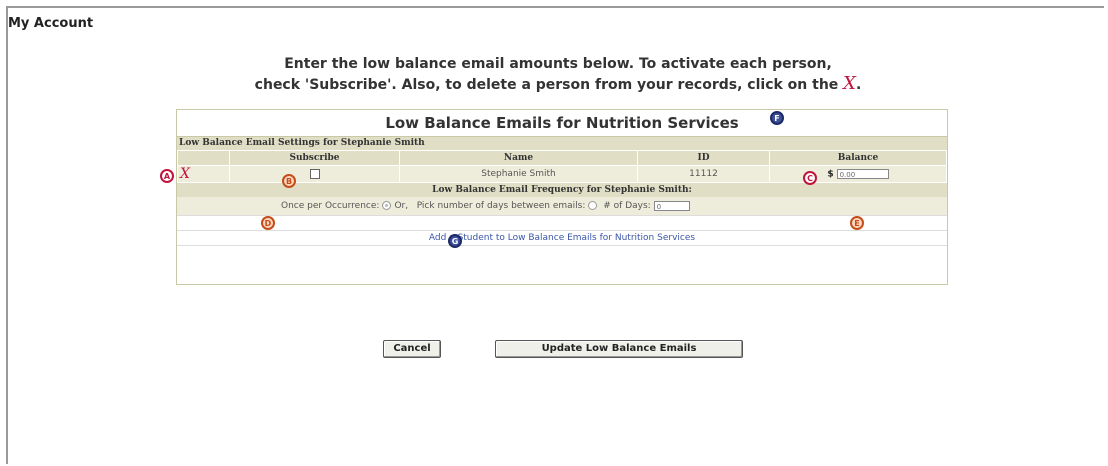 Image resolution: width=1108 pixels, height=466 pixels. What do you see at coordinates (185, 174) in the screenshot?
I see `delete-person-icon: X` at bounding box center [185, 174].